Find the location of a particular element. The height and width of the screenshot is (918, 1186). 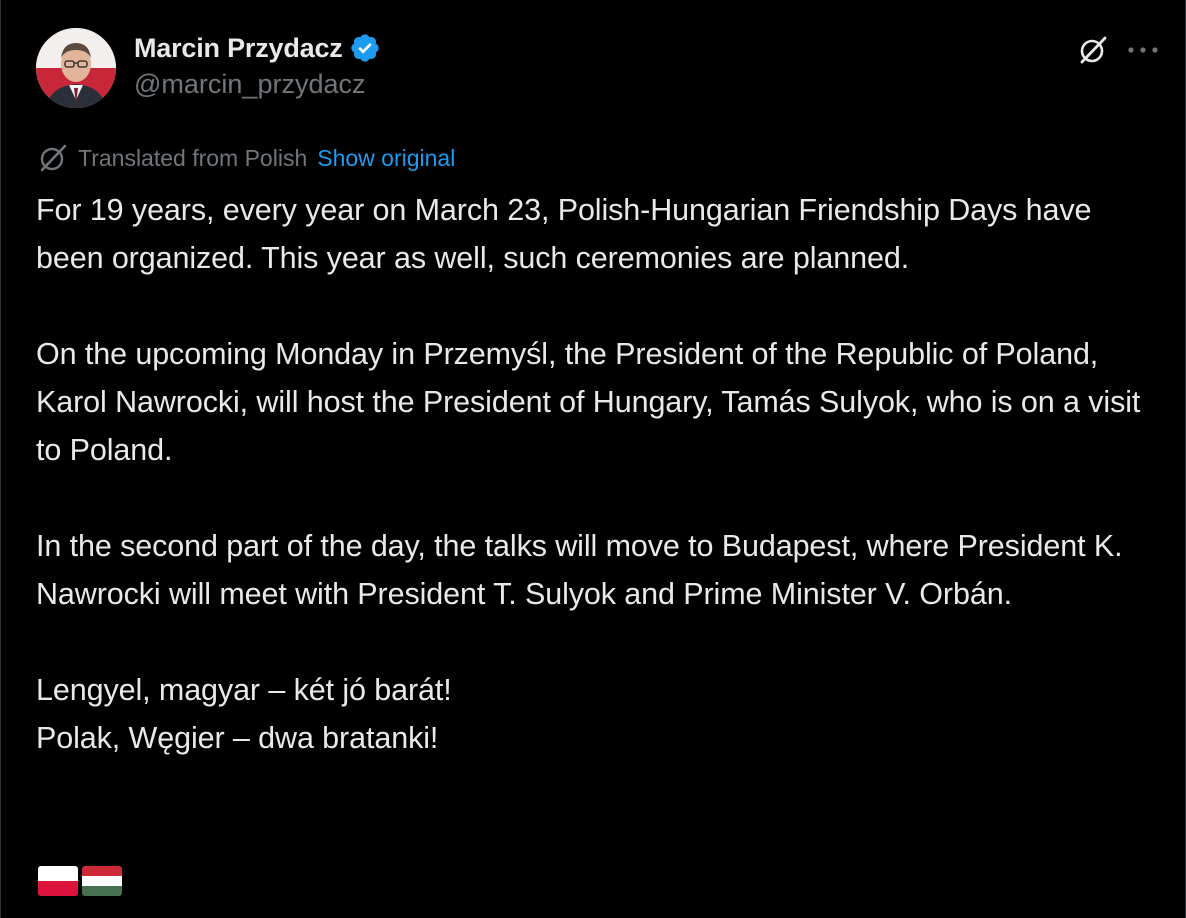

top-actions is located at coordinates (1118, 50).